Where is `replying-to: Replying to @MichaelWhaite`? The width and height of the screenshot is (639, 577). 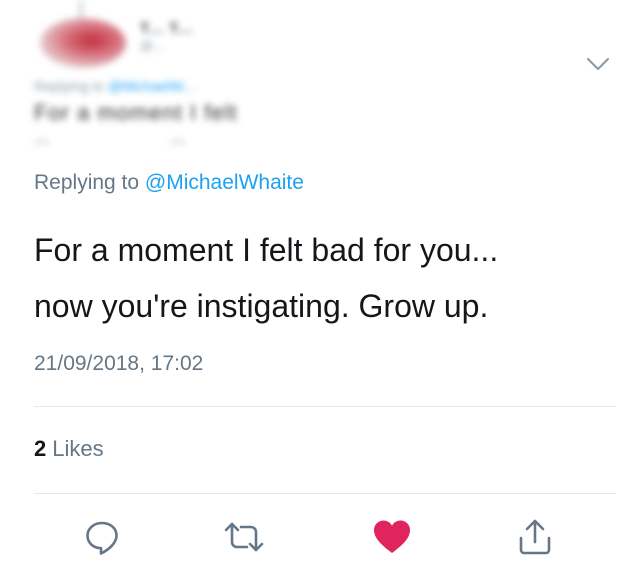
replying-to: Replying to @MichaelWhaite is located at coordinates (169, 183).